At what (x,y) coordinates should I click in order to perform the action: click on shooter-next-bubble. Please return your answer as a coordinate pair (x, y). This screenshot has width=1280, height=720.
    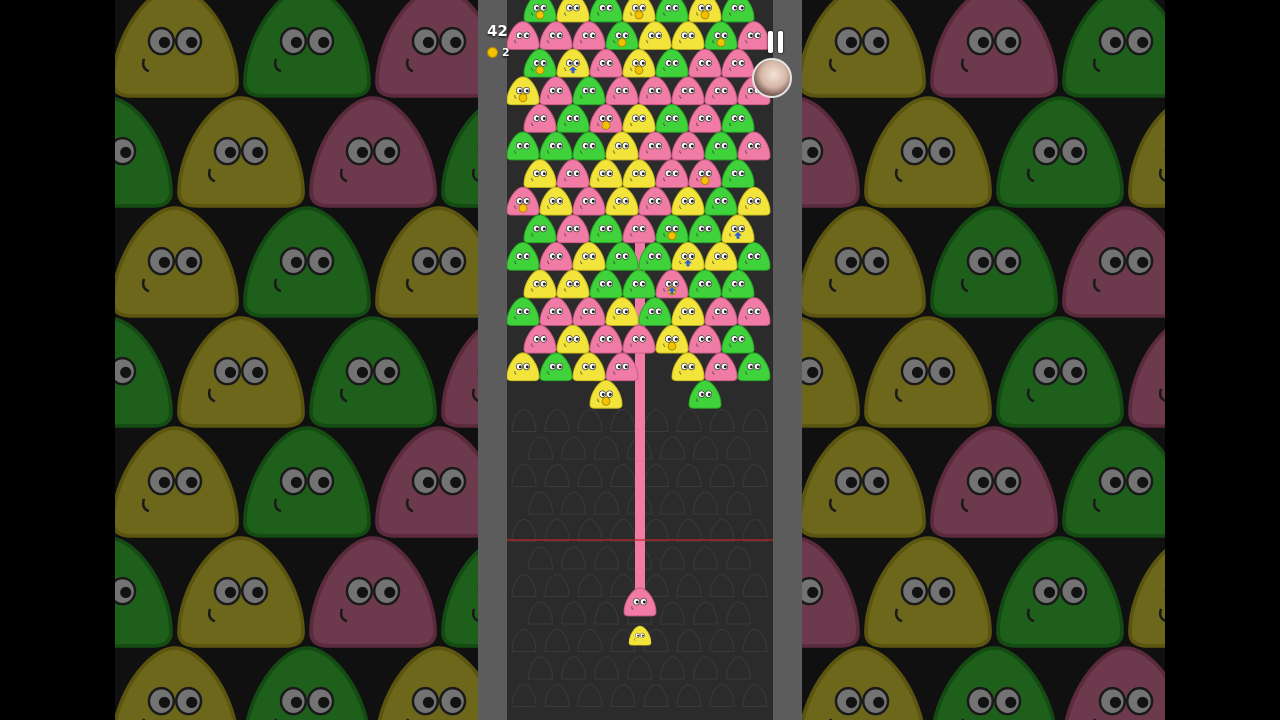
    Looking at the image, I should click on (640, 635).